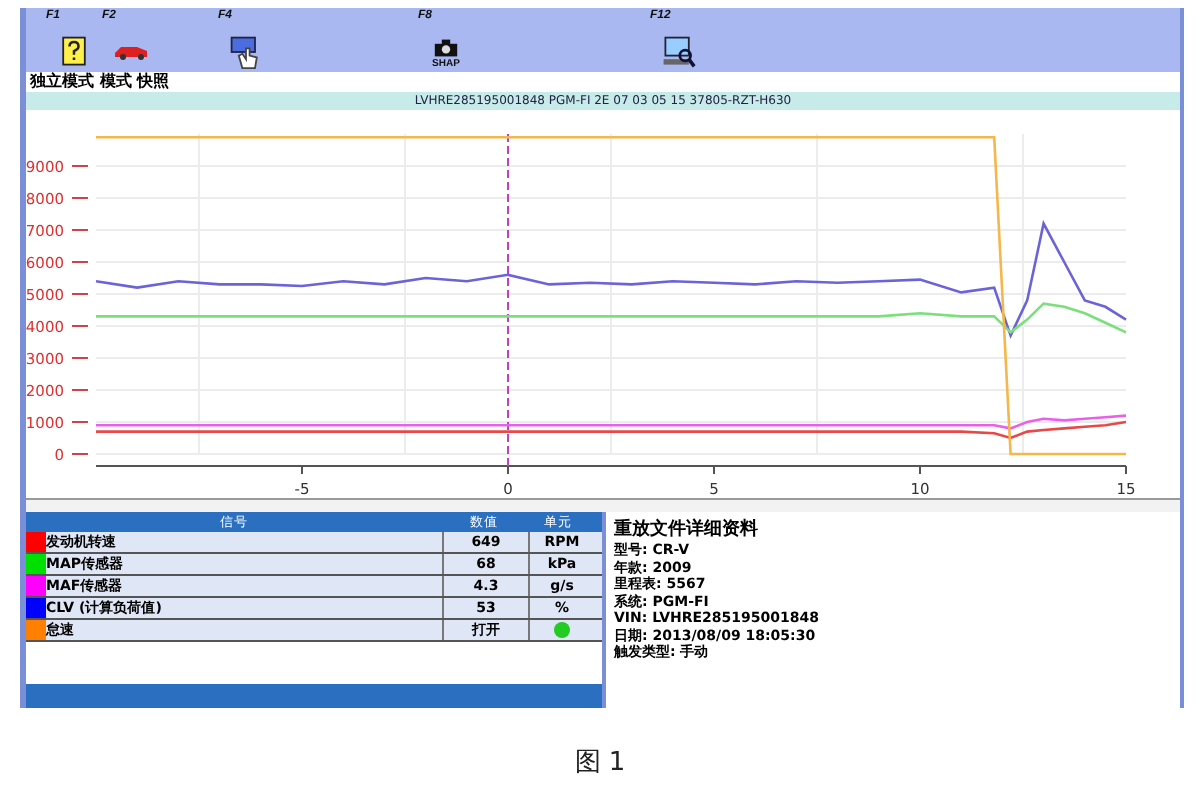 Image resolution: width=1200 pixels, height=802 pixels. What do you see at coordinates (600, 763) in the screenshot?
I see `figure-caption: 图 1` at bounding box center [600, 763].